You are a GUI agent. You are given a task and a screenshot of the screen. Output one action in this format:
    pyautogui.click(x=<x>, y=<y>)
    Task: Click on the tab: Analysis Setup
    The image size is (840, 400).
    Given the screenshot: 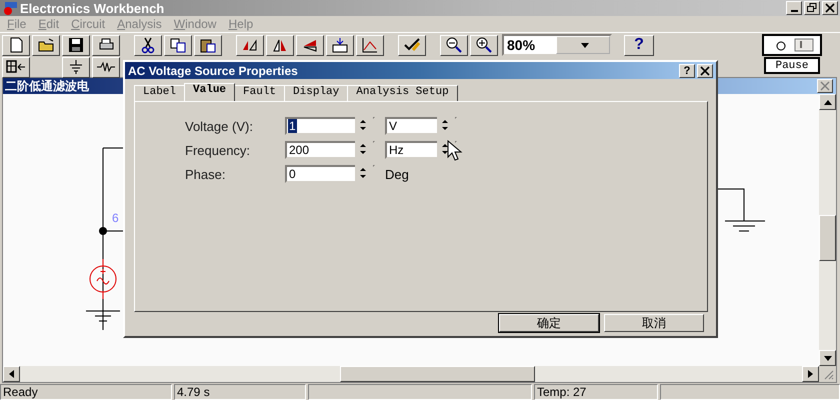 What is the action you would take?
    pyautogui.click(x=402, y=93)
    